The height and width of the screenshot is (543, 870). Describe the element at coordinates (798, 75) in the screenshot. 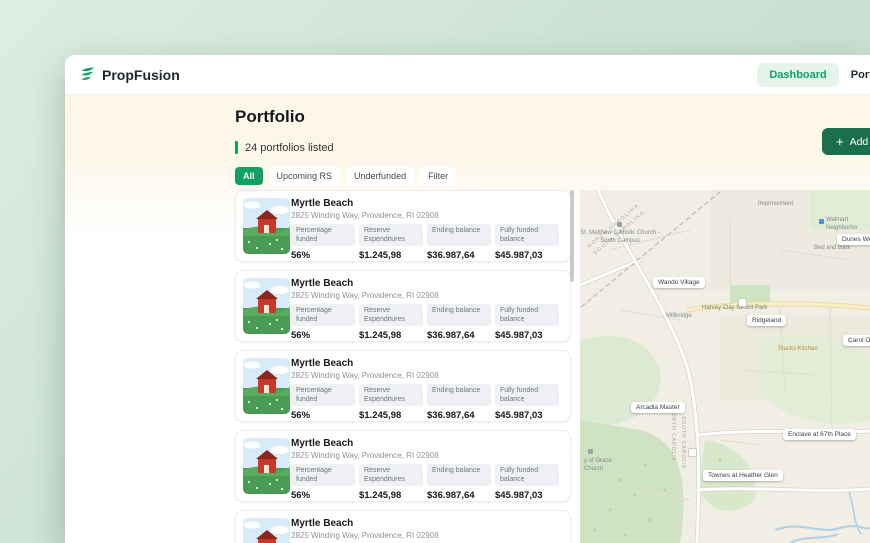

I see `nav-item-dashboard: Dashboard` at that location.